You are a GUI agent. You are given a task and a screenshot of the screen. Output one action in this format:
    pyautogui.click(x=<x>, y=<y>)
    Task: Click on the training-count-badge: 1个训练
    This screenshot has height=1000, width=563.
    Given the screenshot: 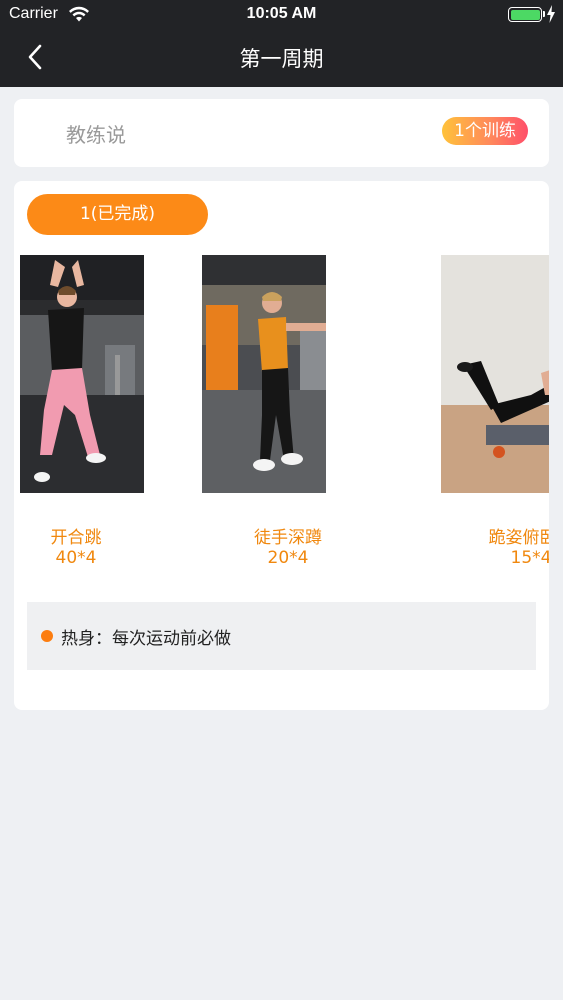 What is the action you would take?
    pyautogui.click(x=485, y=131)
    